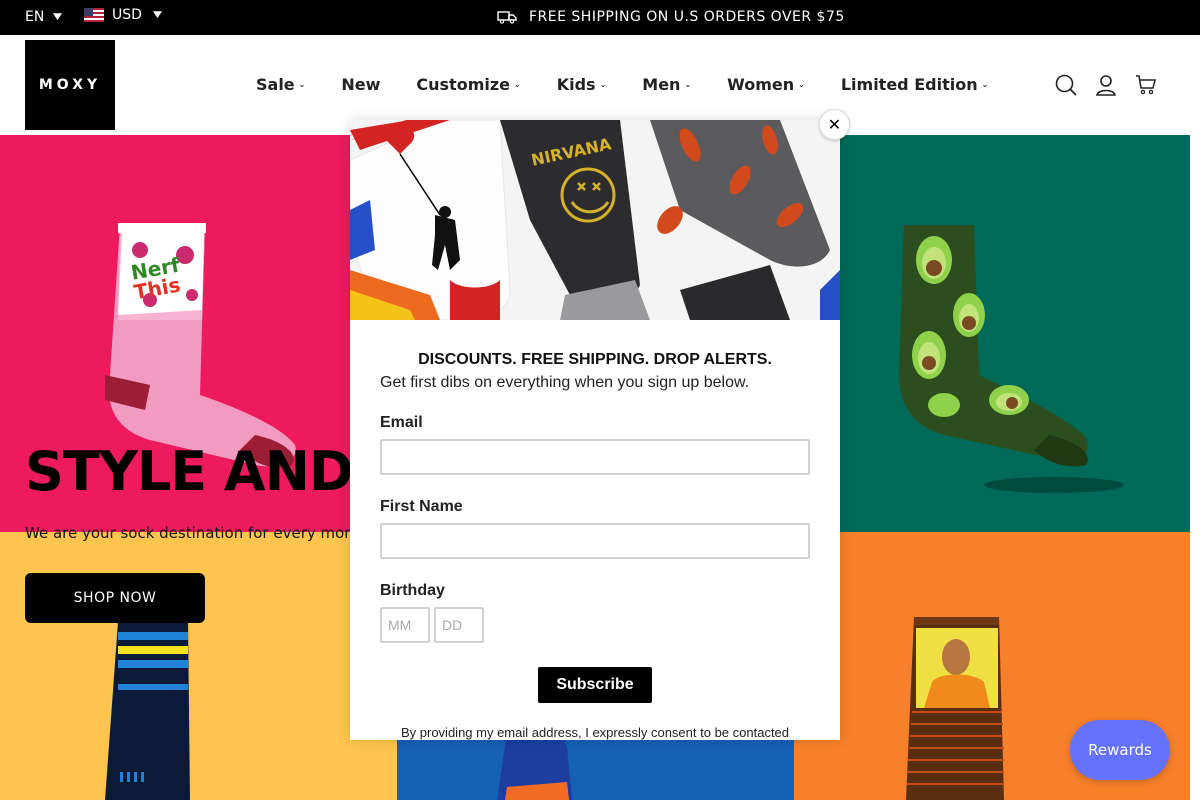 The image size is (1200, 804). What do you see at coordinates (421, 506) in the screenshot?
I see `first-name-label: First Name` at bounding box center [421, 506].